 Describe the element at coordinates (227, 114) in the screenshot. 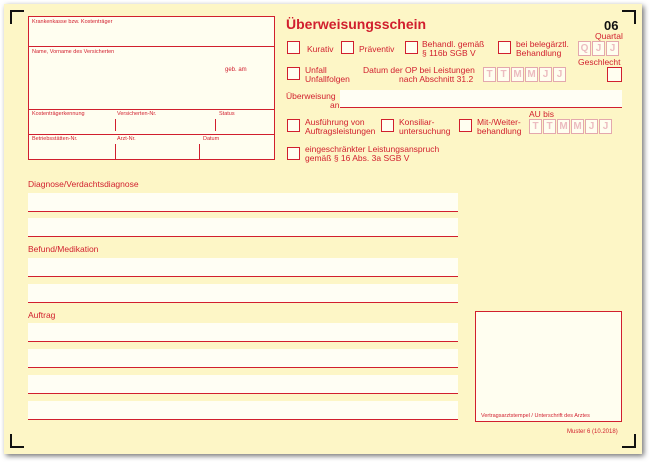

I see `status-label: Status` at that location.